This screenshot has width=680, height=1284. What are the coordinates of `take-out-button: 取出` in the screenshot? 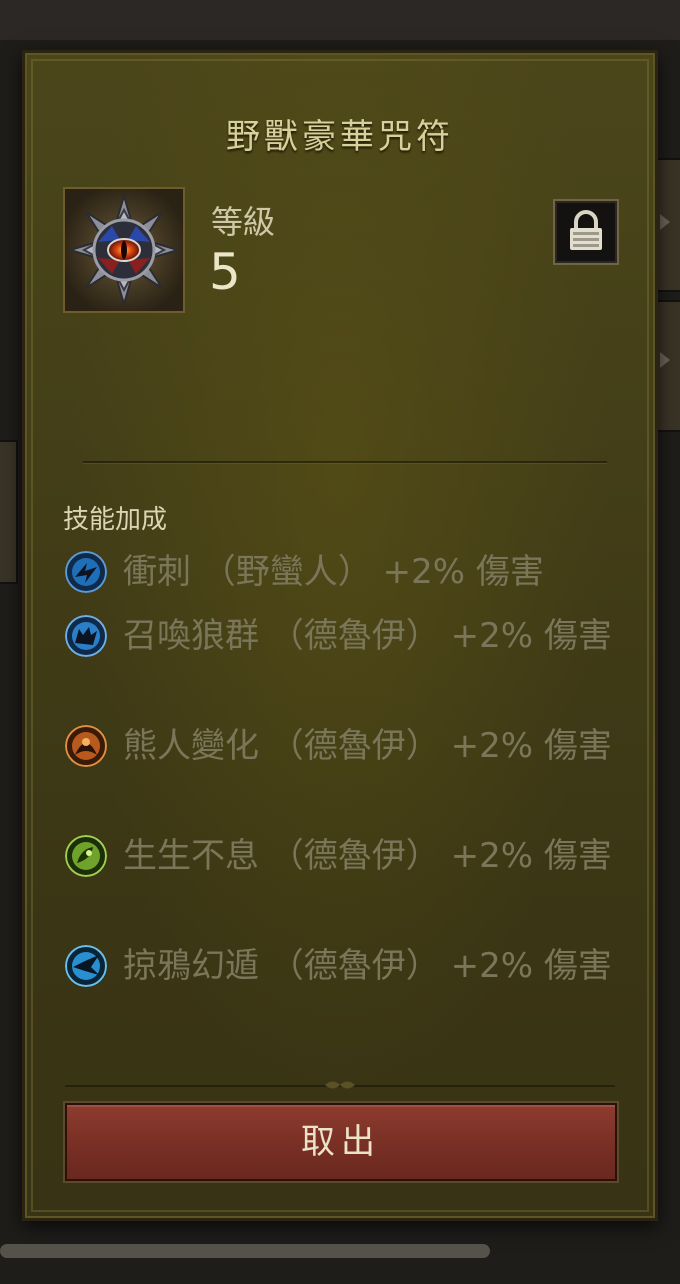 It's located at (341, 1142).